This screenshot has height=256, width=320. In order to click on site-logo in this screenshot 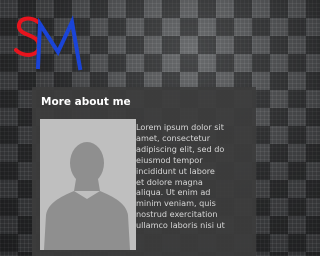, I will do `click(50, 42)`.